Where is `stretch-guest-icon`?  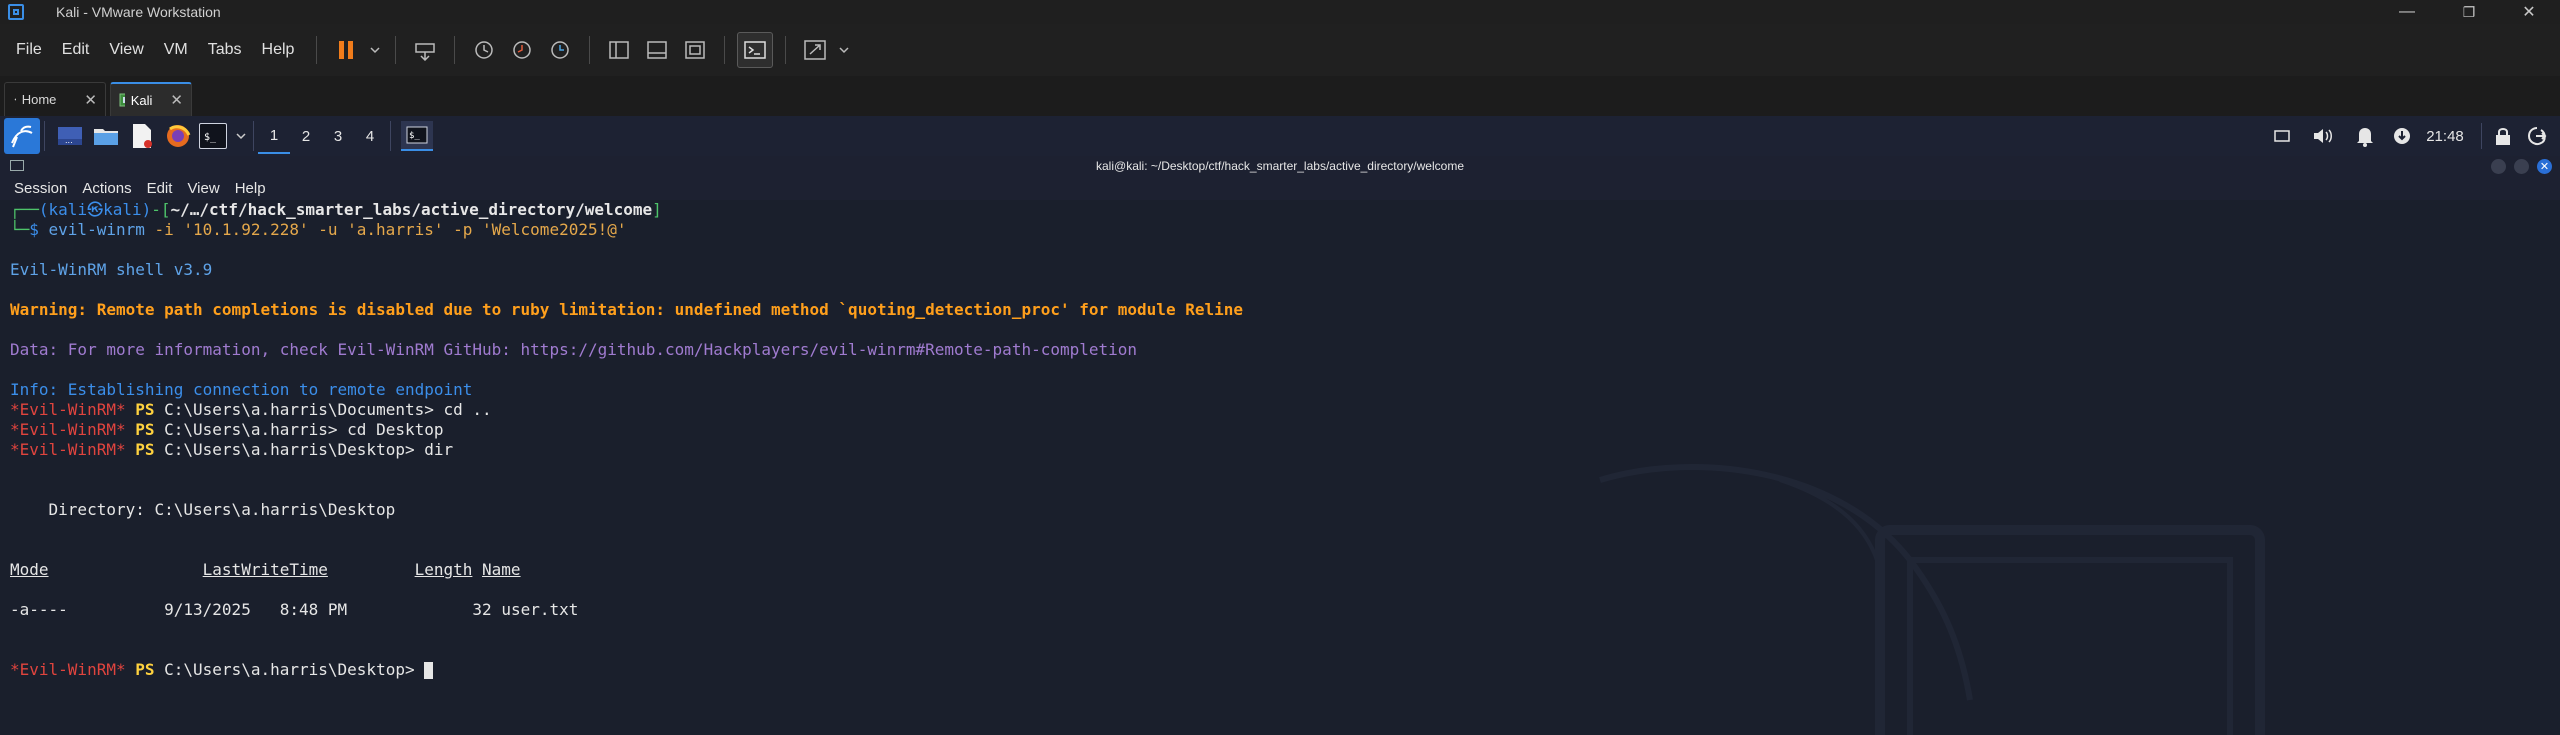
stretch-guest-icon is located at coordinates (815, 50).